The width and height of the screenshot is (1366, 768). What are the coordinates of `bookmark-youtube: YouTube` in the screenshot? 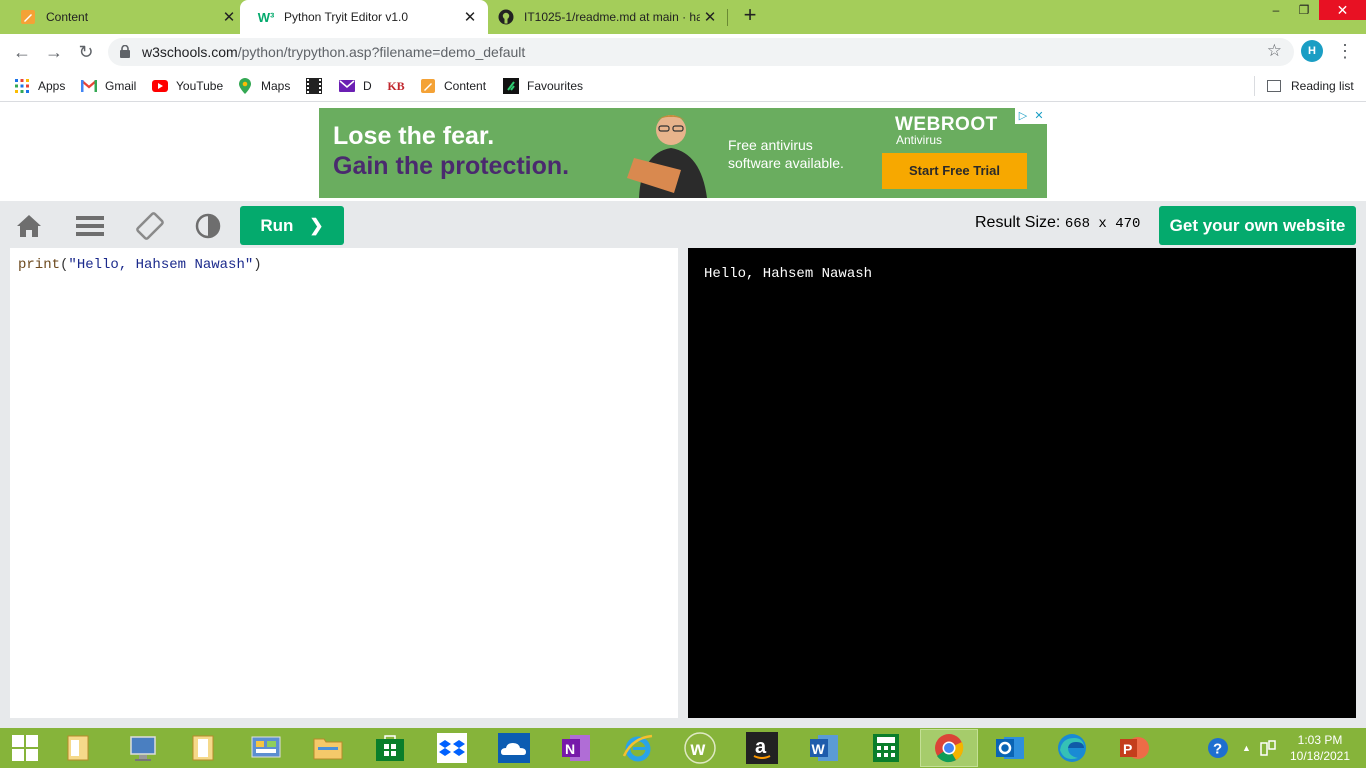 It's located at (187, 86).